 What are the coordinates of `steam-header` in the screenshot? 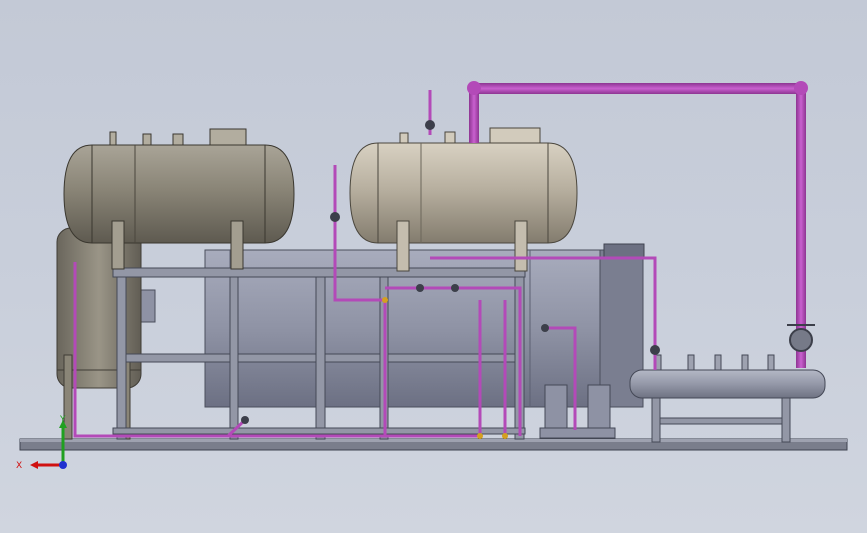 It's located at (727, 398).